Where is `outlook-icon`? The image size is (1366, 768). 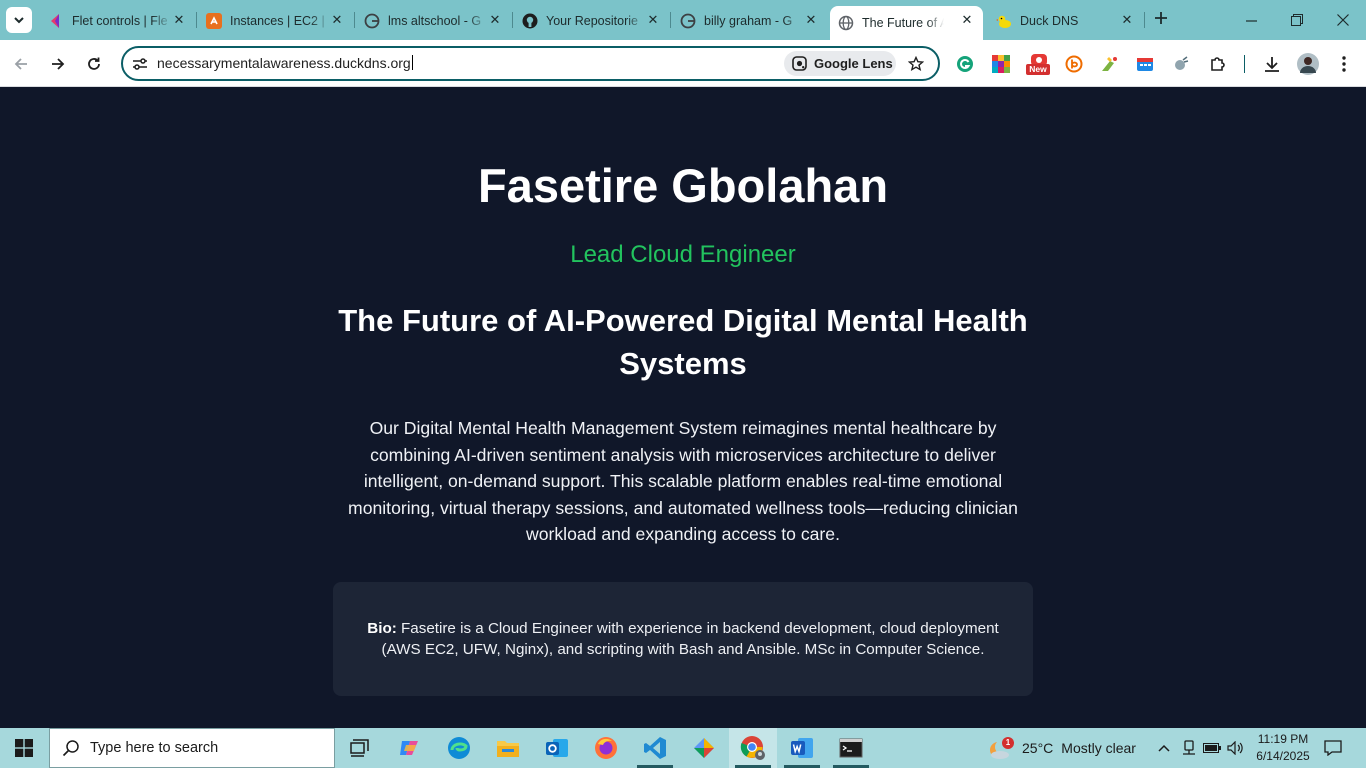
outlook-icon is located at coordinates (557, 748).